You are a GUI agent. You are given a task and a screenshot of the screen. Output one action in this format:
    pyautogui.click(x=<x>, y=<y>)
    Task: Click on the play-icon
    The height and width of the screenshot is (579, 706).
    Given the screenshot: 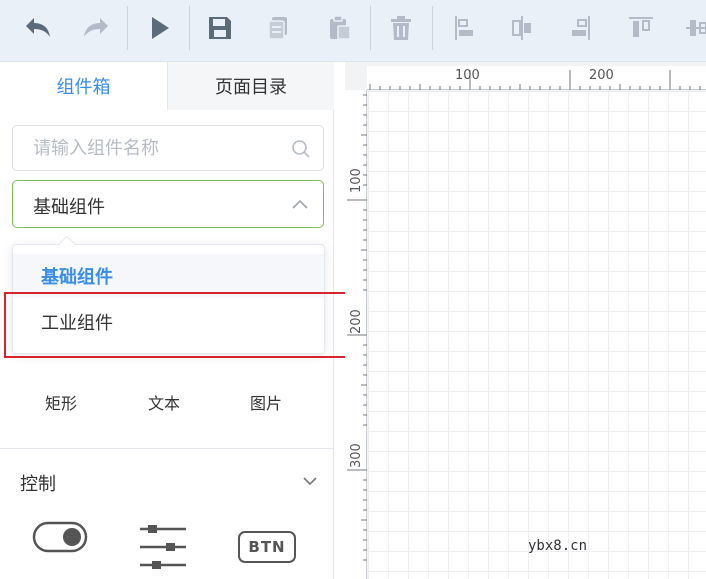 What is the action you would take?
    pyautogui.click(x=160, y=28)
    